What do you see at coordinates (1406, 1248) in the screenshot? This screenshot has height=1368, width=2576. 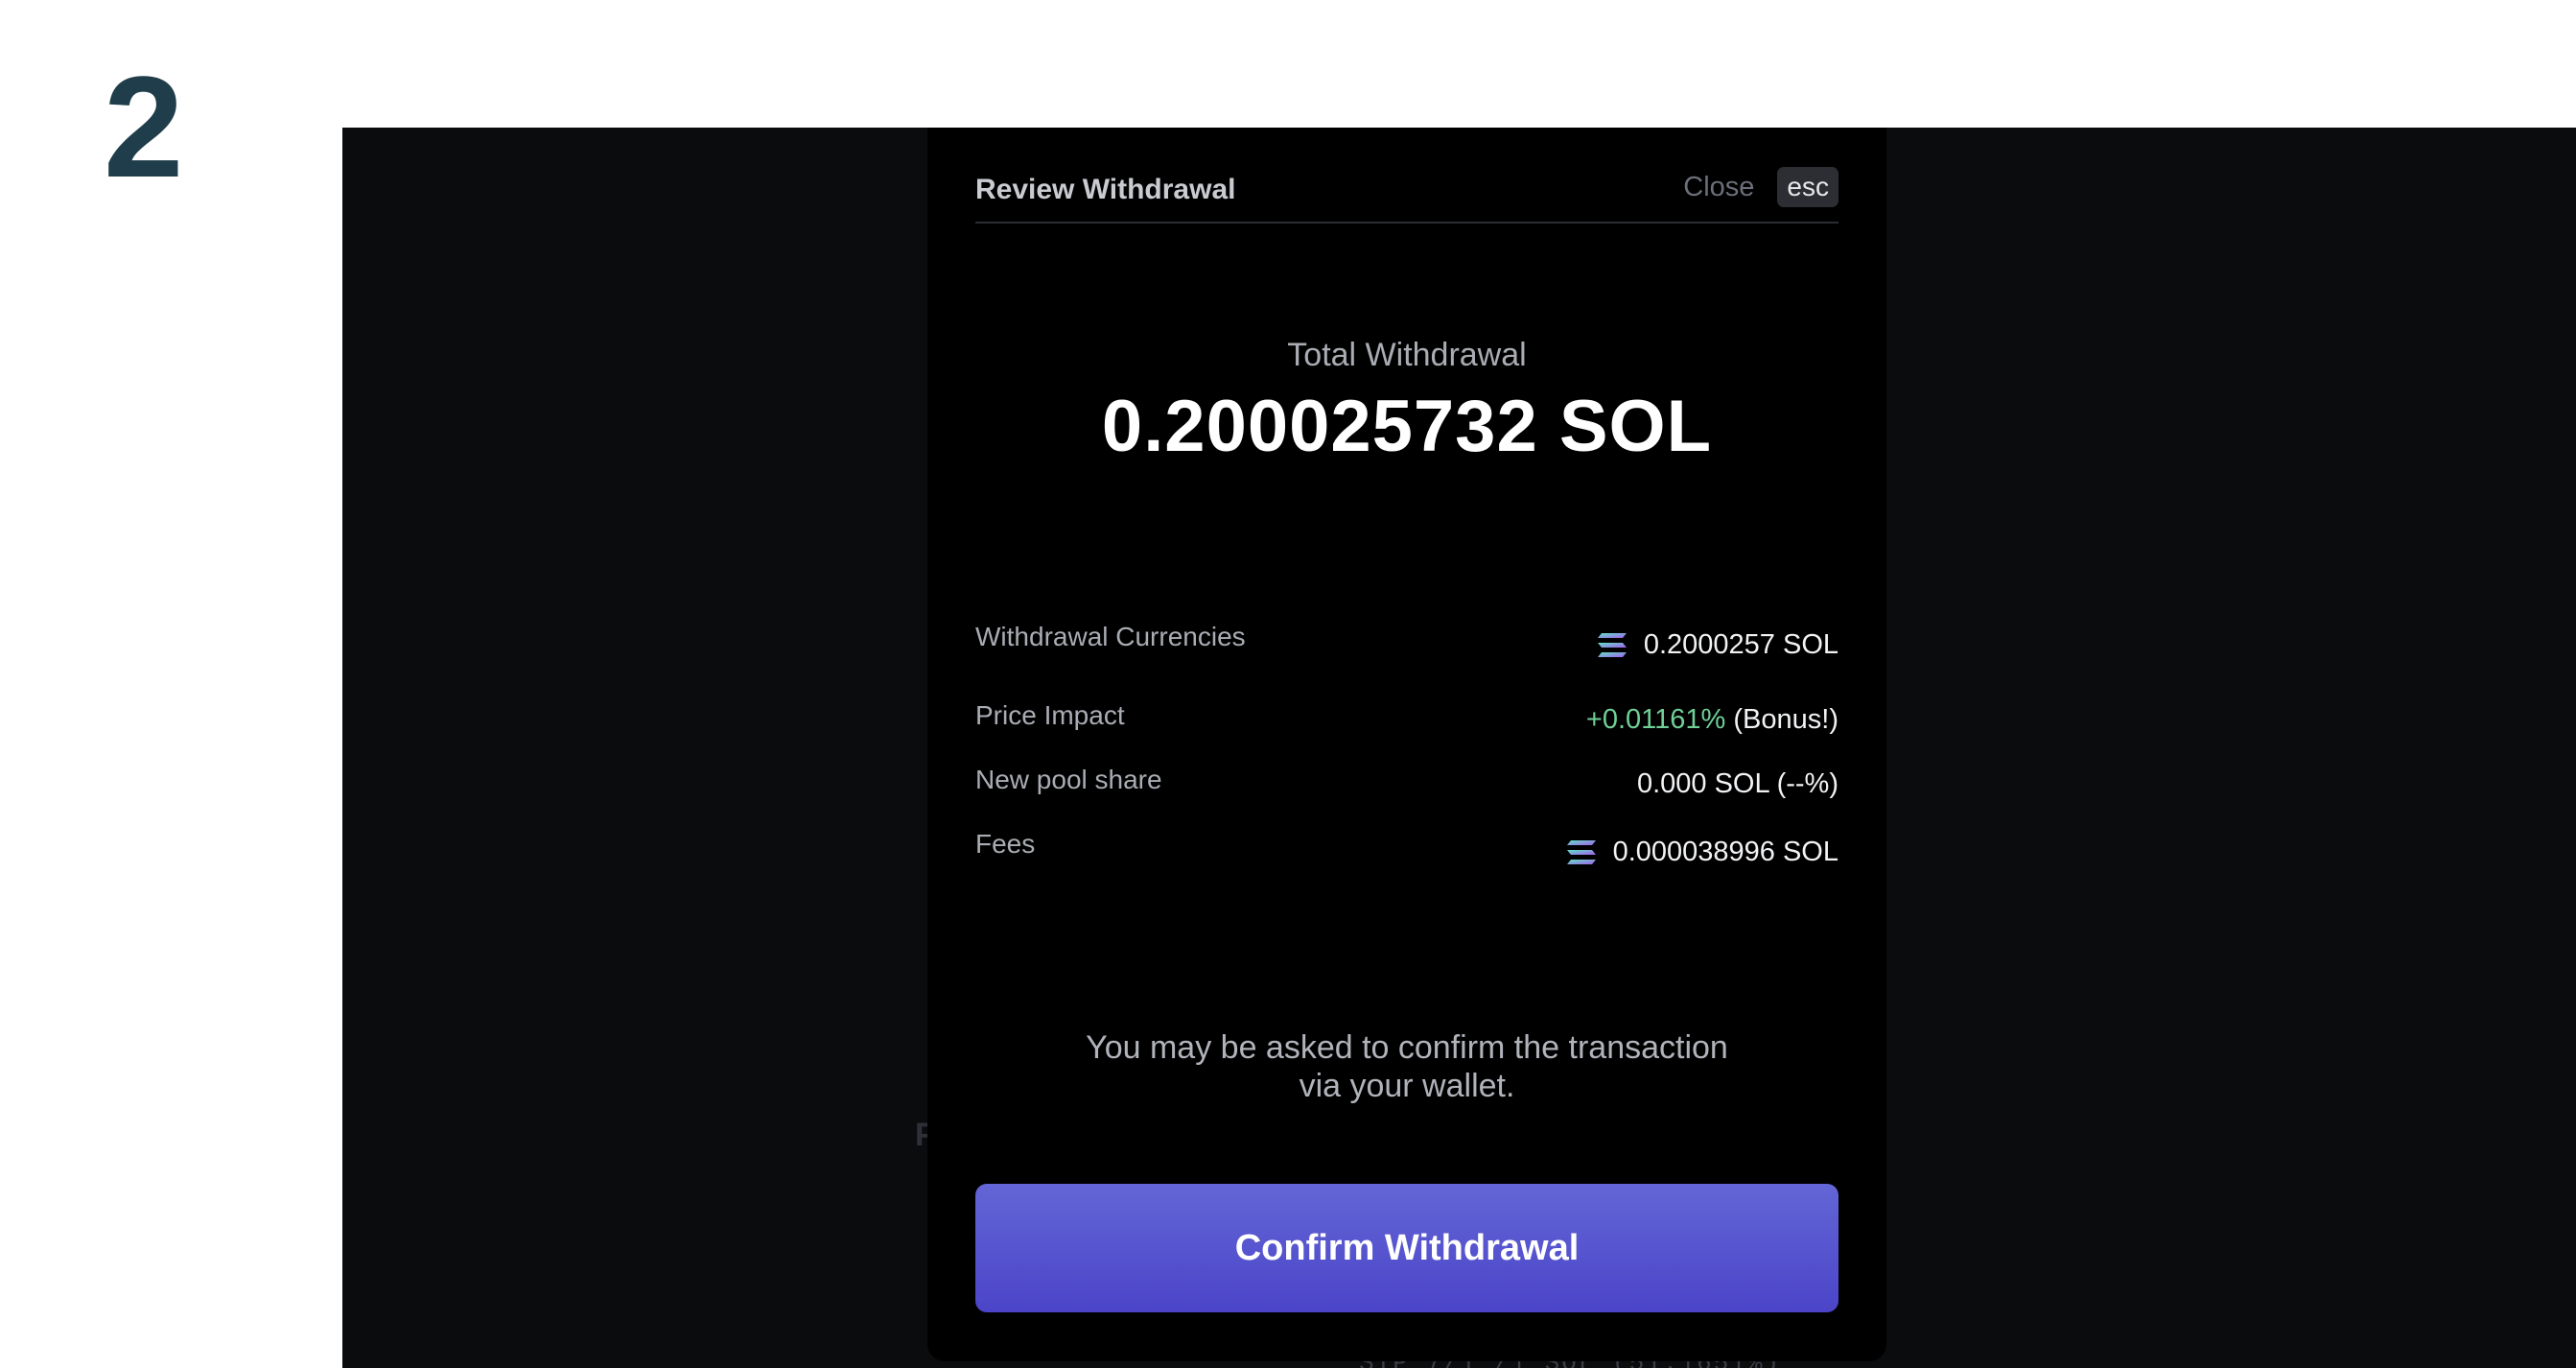 I see `confirm-withdrawal-button: Confirm Withdrawal` at bounding box center [1406, 1248].